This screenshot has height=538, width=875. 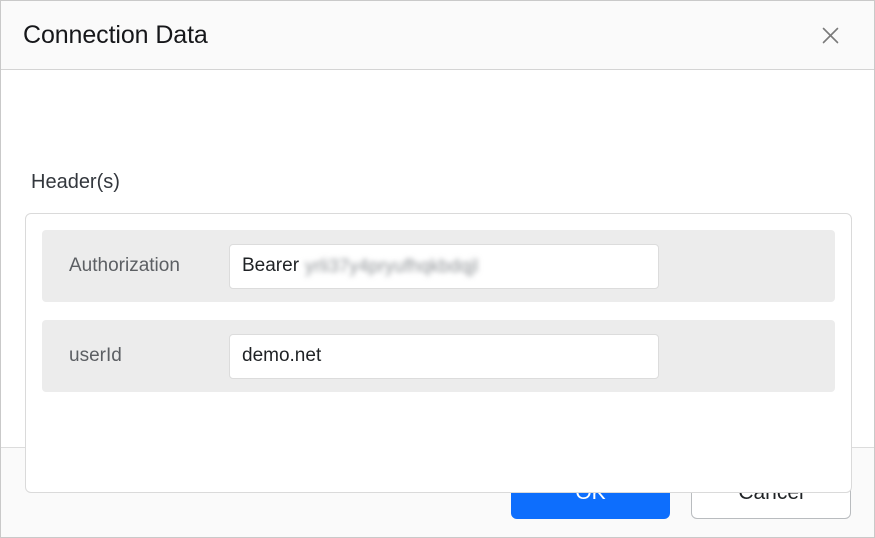 What do you see at coordinates (115, 34) in the screenshot?
I see `page-title: Connection Data` at bounding box center [115, 34].